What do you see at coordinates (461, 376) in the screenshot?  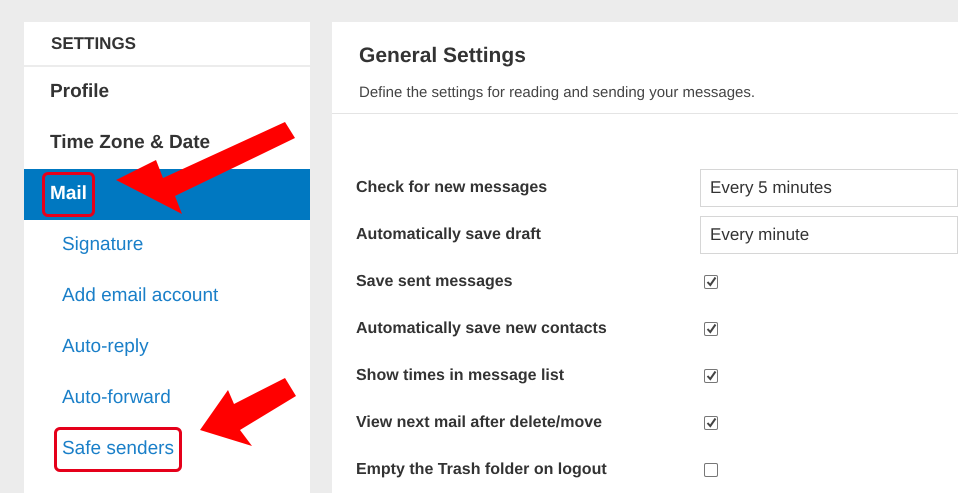 I see `setting-label: Show times in message list` at bounding box center [461, 376].